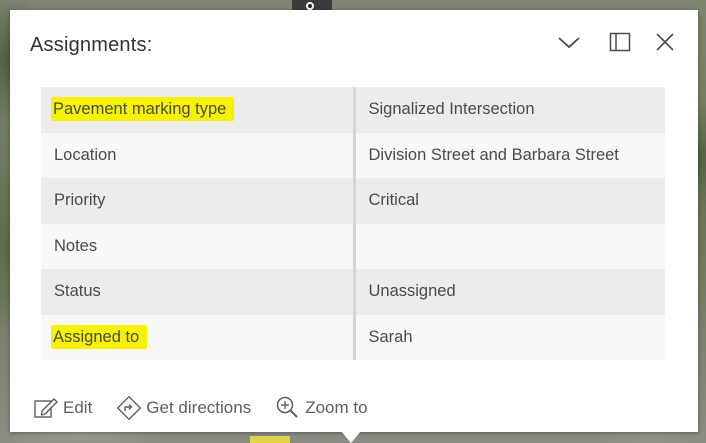 This screenshot has height=443, width=706. What do you see at coordinates (198, 201) in the screenshot?
I see `attribute-field: Priority` at bounding box center [198, 201].